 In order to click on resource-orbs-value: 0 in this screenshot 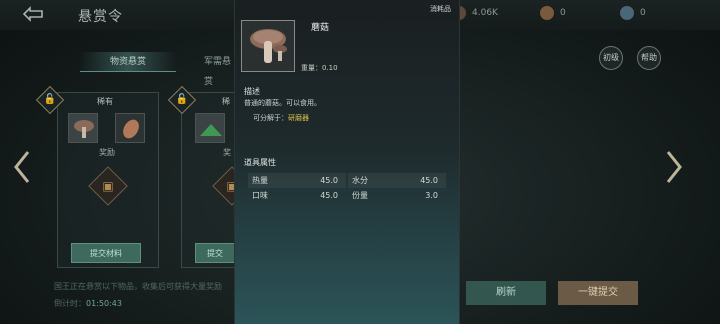, I will do `click(643, 13)`.